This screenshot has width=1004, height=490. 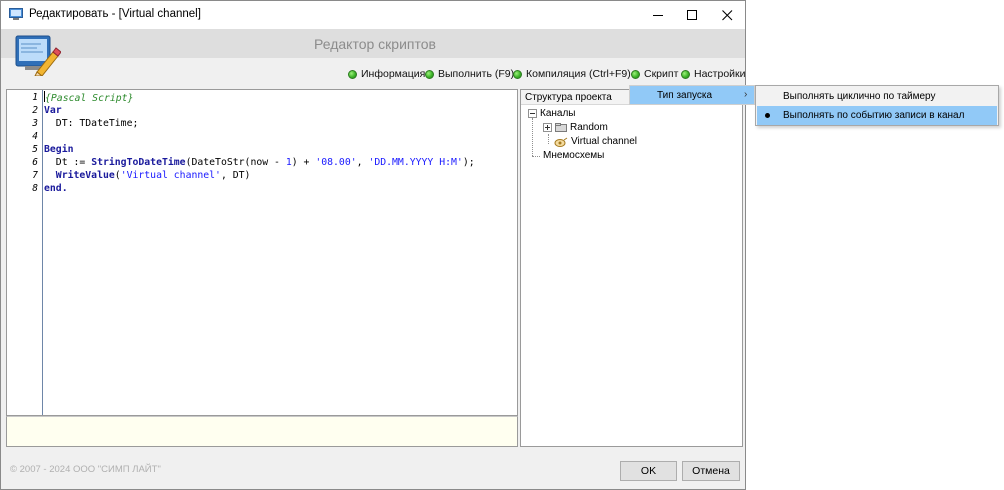 What do you see at coordinates (375, 44) in the screenshot?
I see `header-title: Редактор скриптов` at bounding box center [375, 44].